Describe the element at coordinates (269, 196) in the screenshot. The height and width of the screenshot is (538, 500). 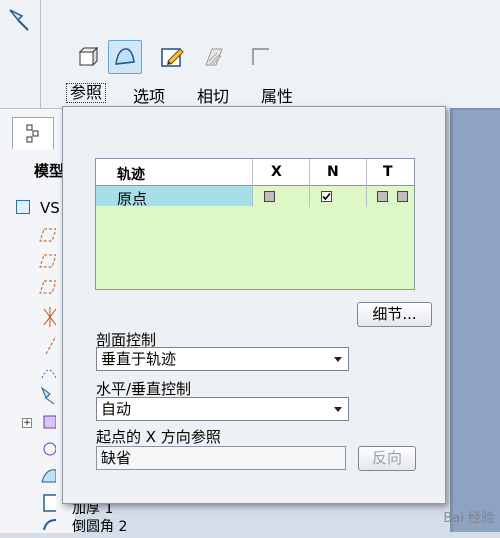
I see `x-checkbox` at that location.